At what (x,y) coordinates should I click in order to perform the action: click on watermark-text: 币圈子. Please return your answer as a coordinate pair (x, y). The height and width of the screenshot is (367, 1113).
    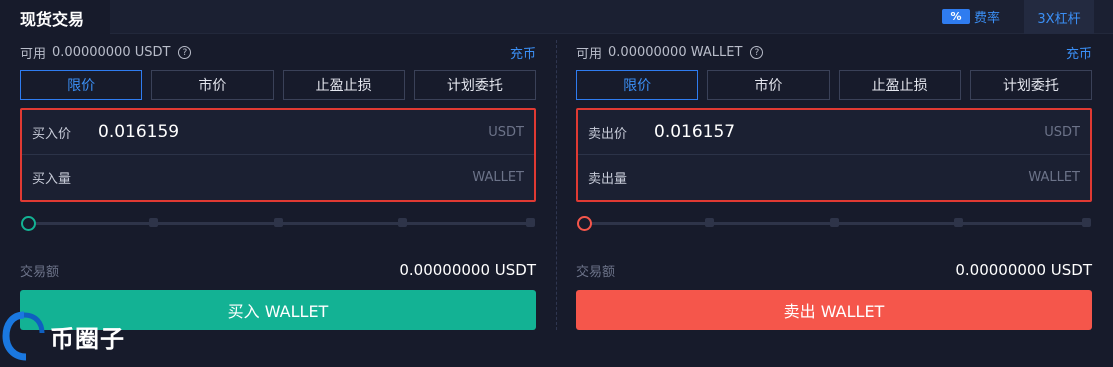
    Looking at the image, I should click on (87, 338).